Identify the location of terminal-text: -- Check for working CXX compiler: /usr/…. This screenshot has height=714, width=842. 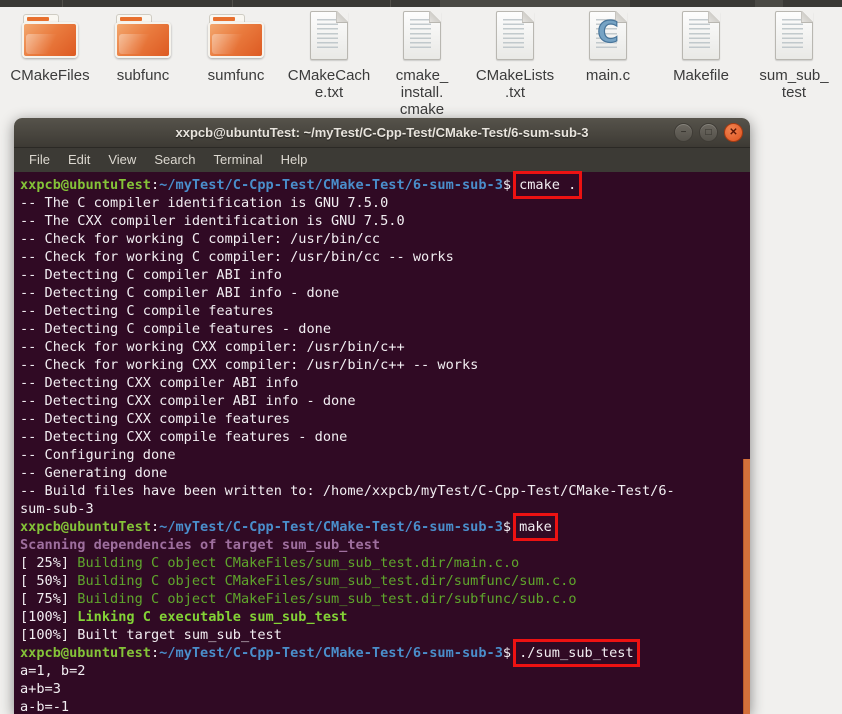
(249, 365).